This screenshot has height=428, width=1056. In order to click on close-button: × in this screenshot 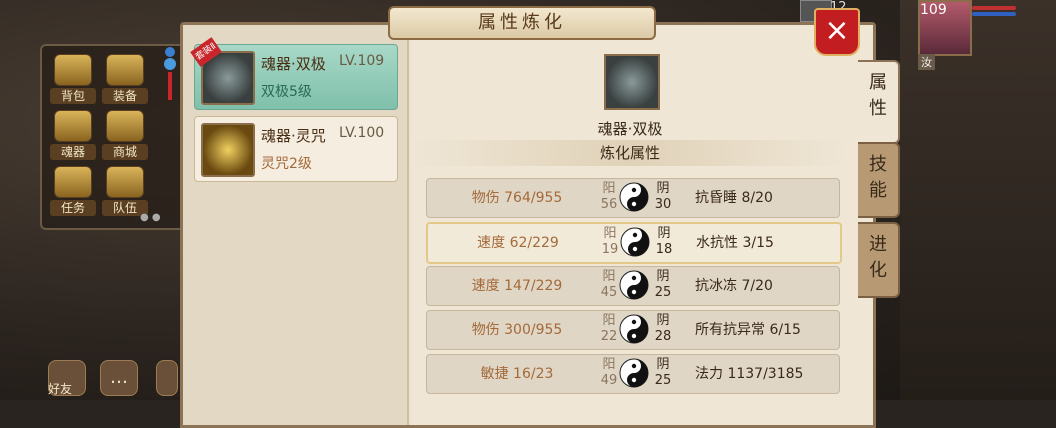, I will do `click(837, 32)`.